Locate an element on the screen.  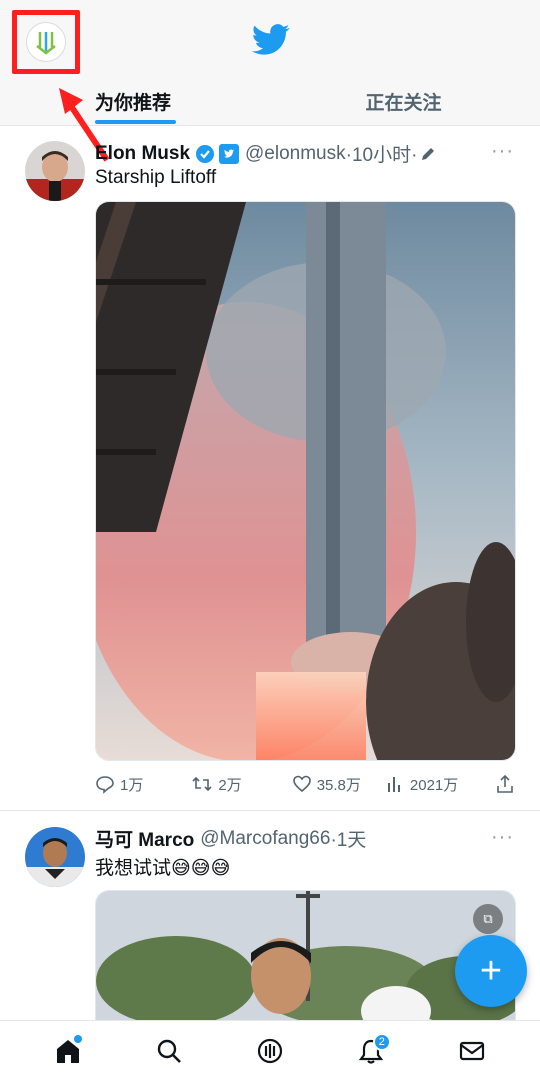
media-badge-icon: ⧉ is located at coordinates (488, 919).